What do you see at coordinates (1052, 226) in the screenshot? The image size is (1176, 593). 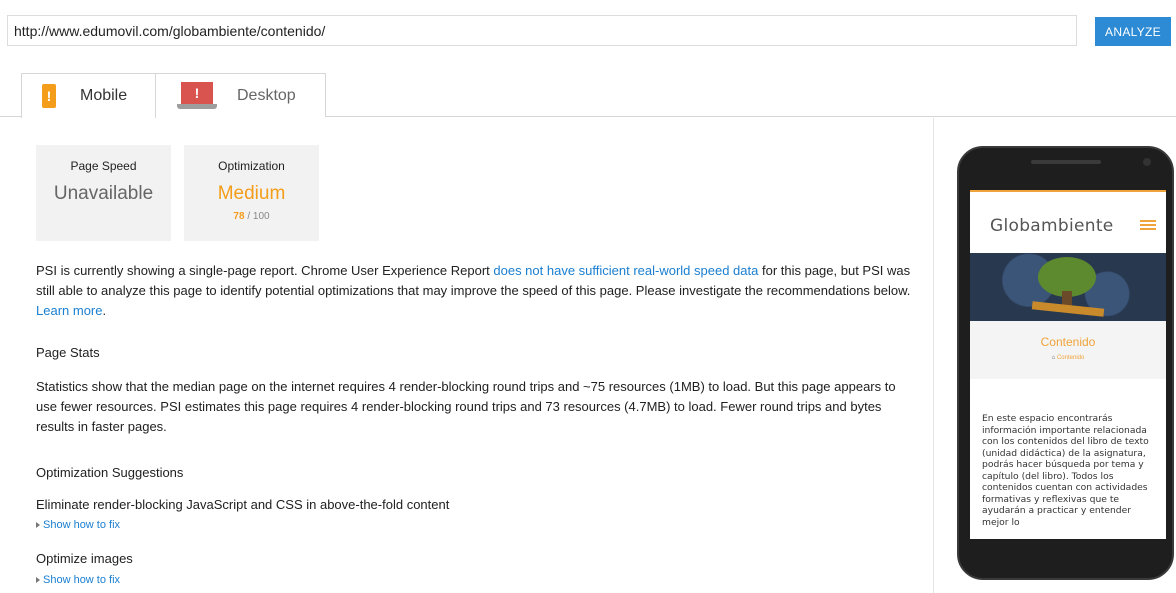 I see `site-logo: Globambiente` at bounding box center [1052, 226].